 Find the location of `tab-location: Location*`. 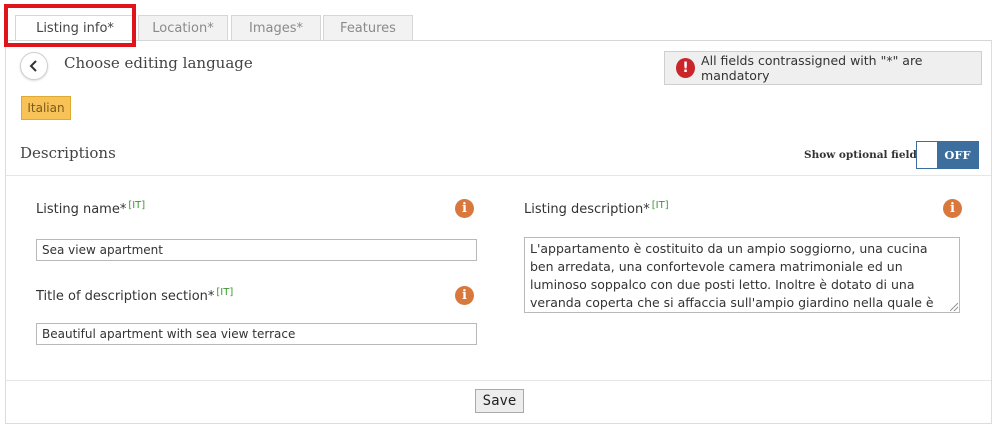

tab-location: Location* is located at coordinates (183, 28).